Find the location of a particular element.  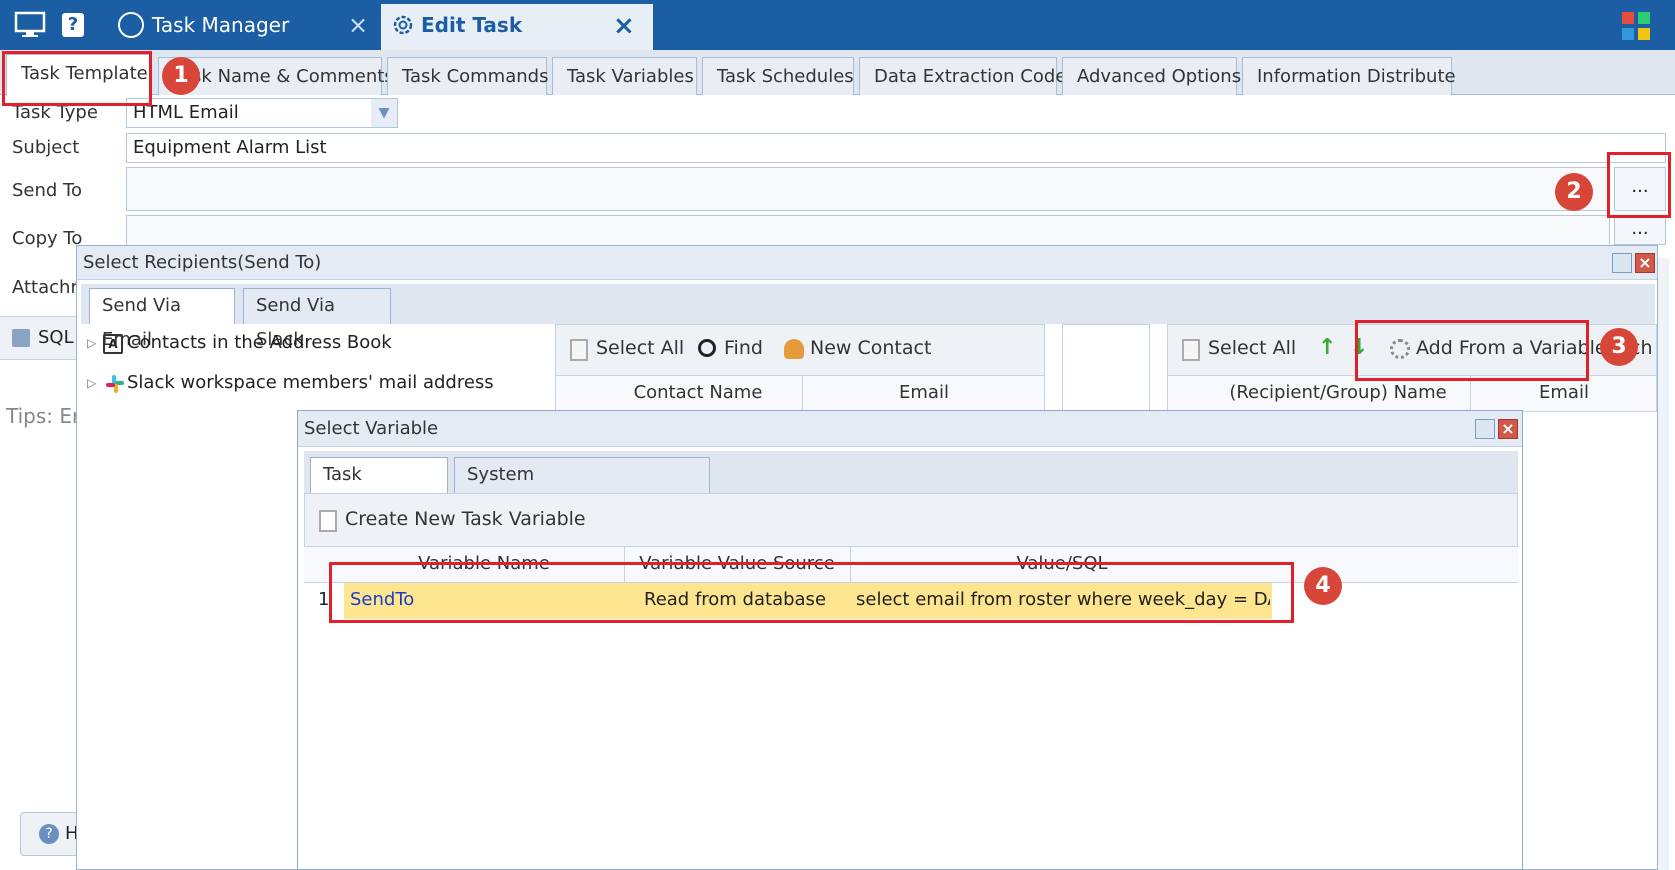

tips-label: Tips: Er is located at coordinates (43, 416).